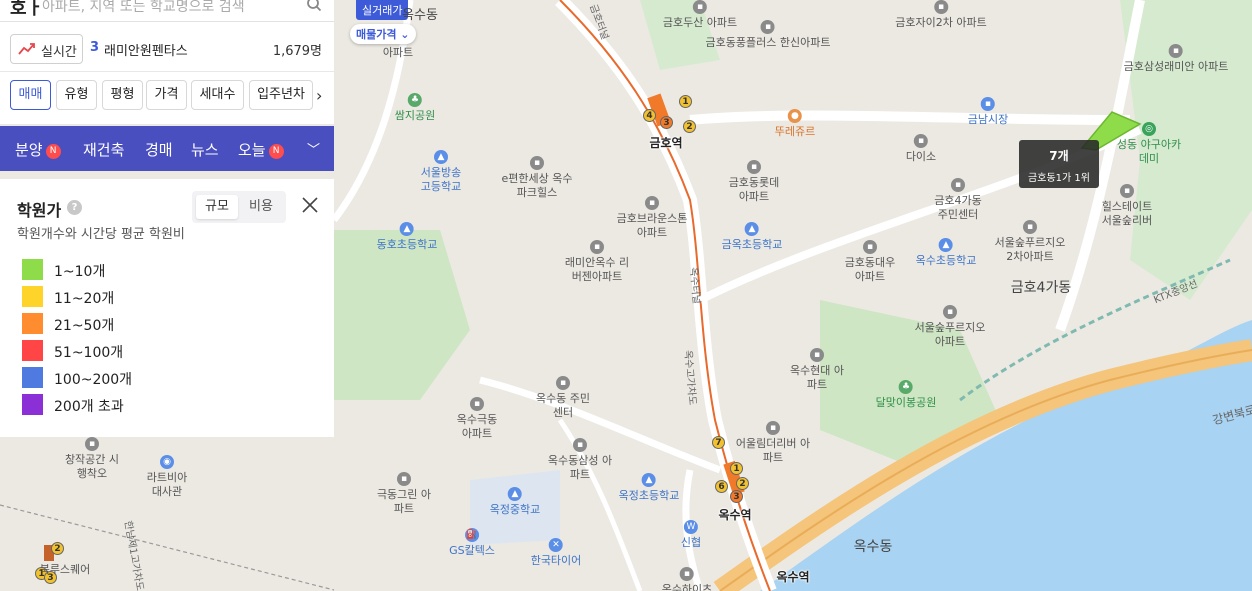 The width and height of the screenshot is (1252, 591). I want to click on place-label: 아파트, so click(398, 53).